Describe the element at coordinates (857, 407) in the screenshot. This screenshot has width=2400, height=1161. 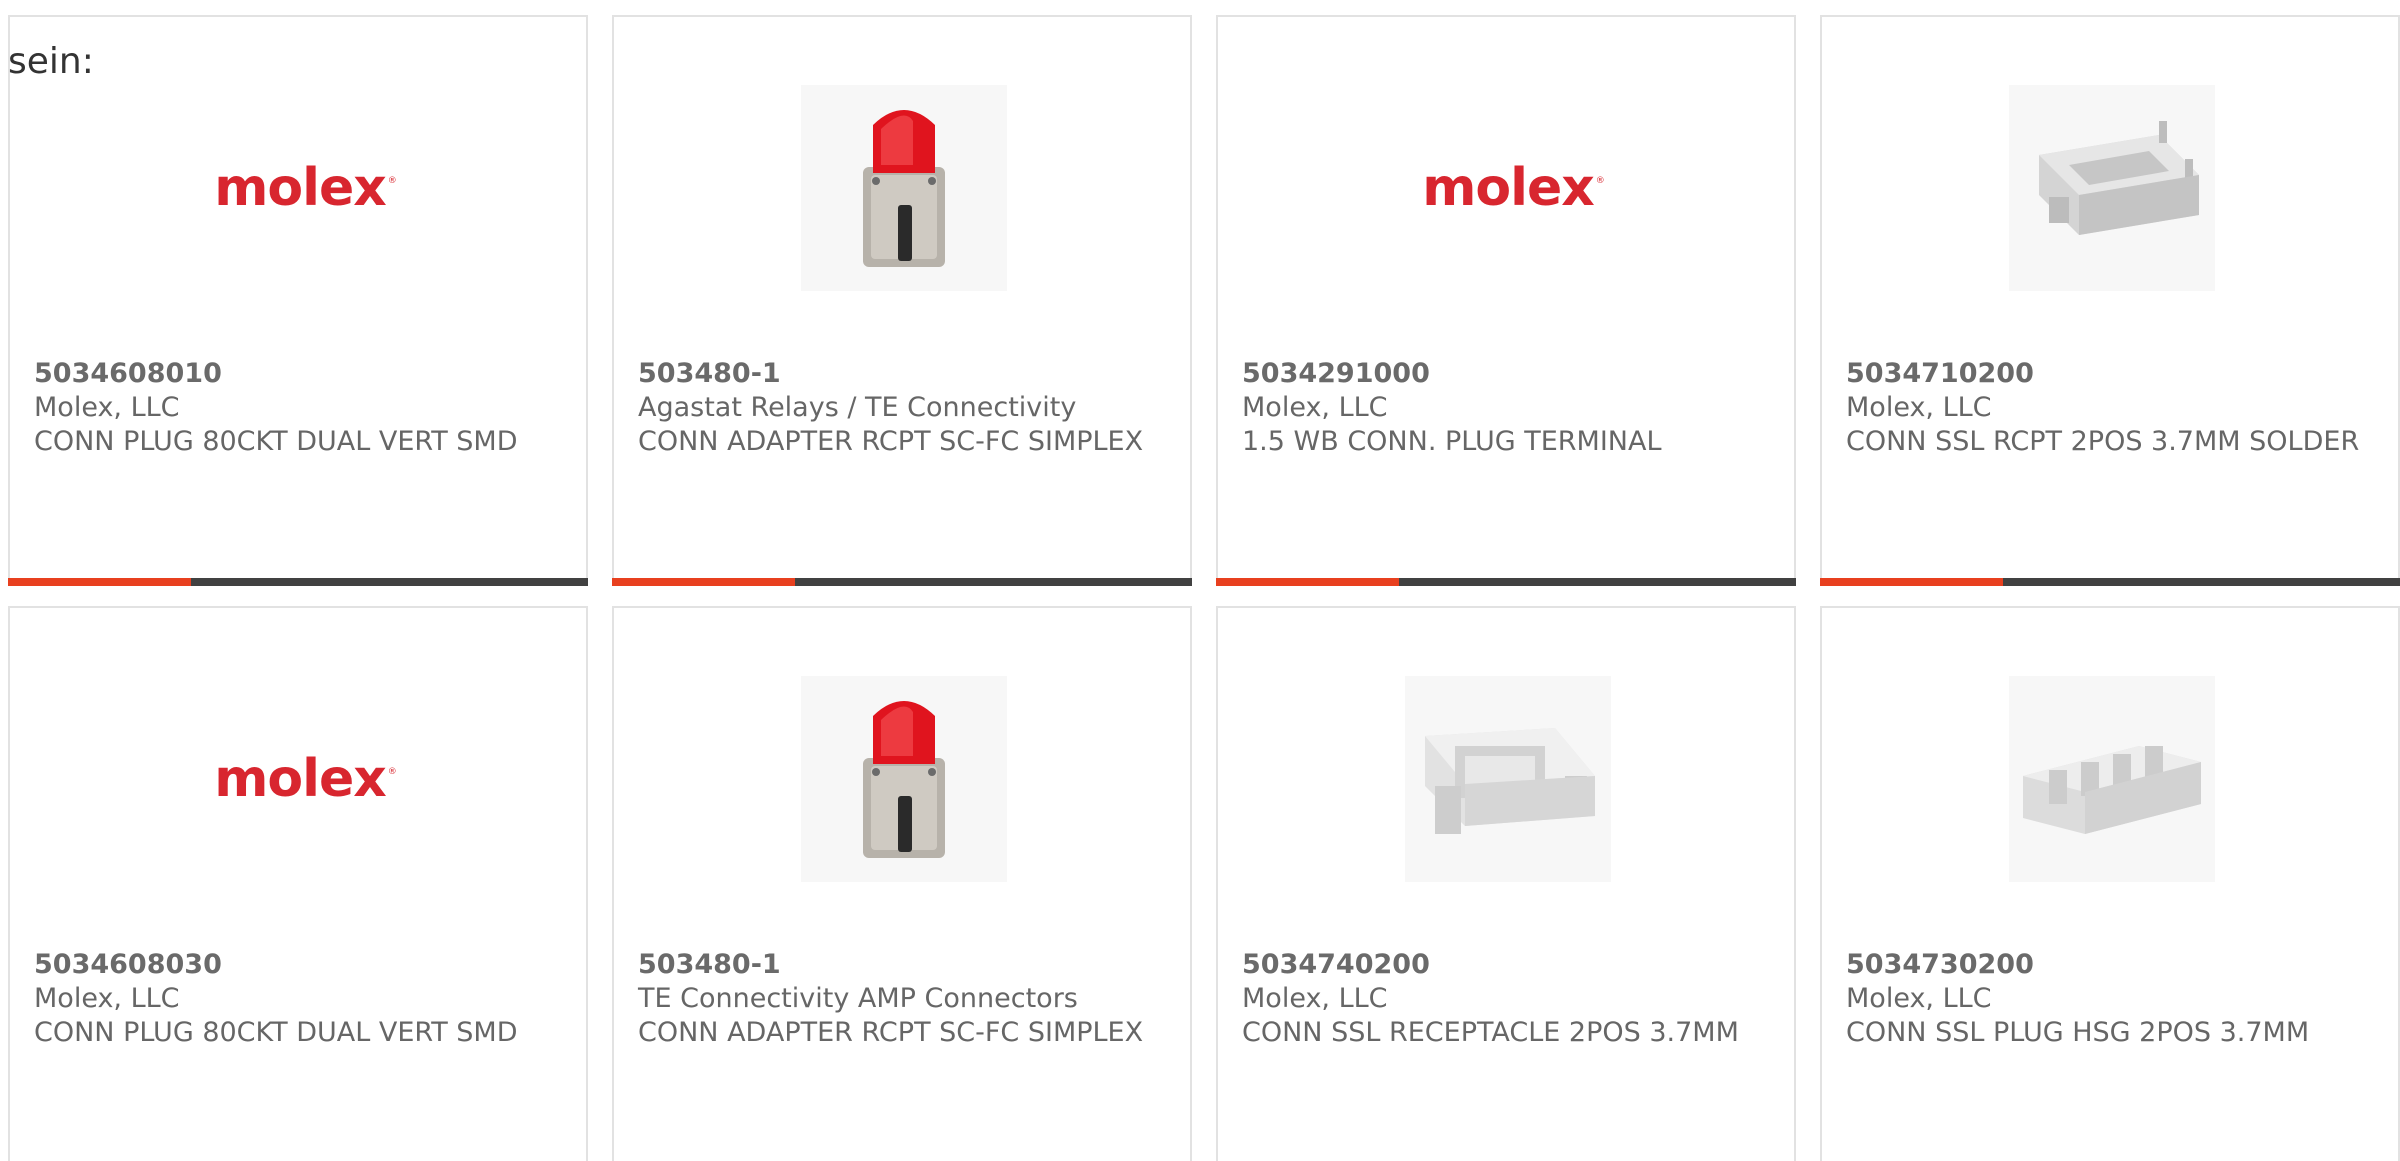
I see `manufacturer-name: Agastat Relays / TE Connectivity` at that location.